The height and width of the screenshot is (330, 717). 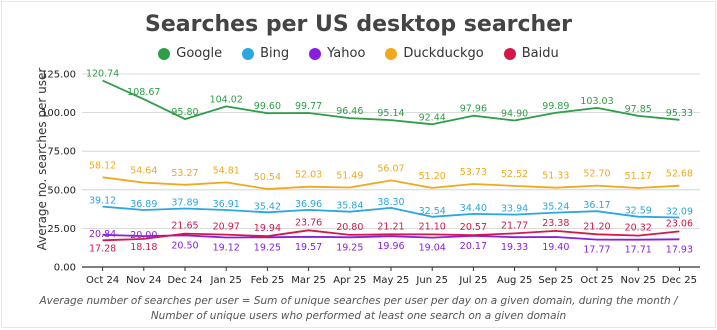 I want to click on data-label-duckduckgo: 54.81, so click(x=226, y=170).